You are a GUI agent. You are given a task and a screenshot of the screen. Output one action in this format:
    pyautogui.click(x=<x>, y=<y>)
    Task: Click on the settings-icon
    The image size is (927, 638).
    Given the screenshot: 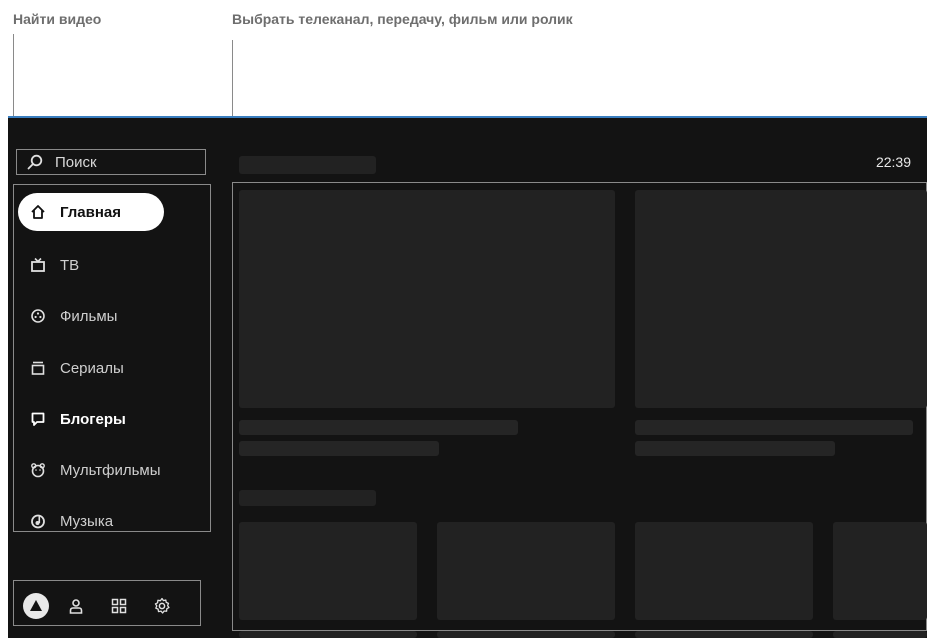 What is the action you would take?
    pyautogui.click(x=162, y=605)
    